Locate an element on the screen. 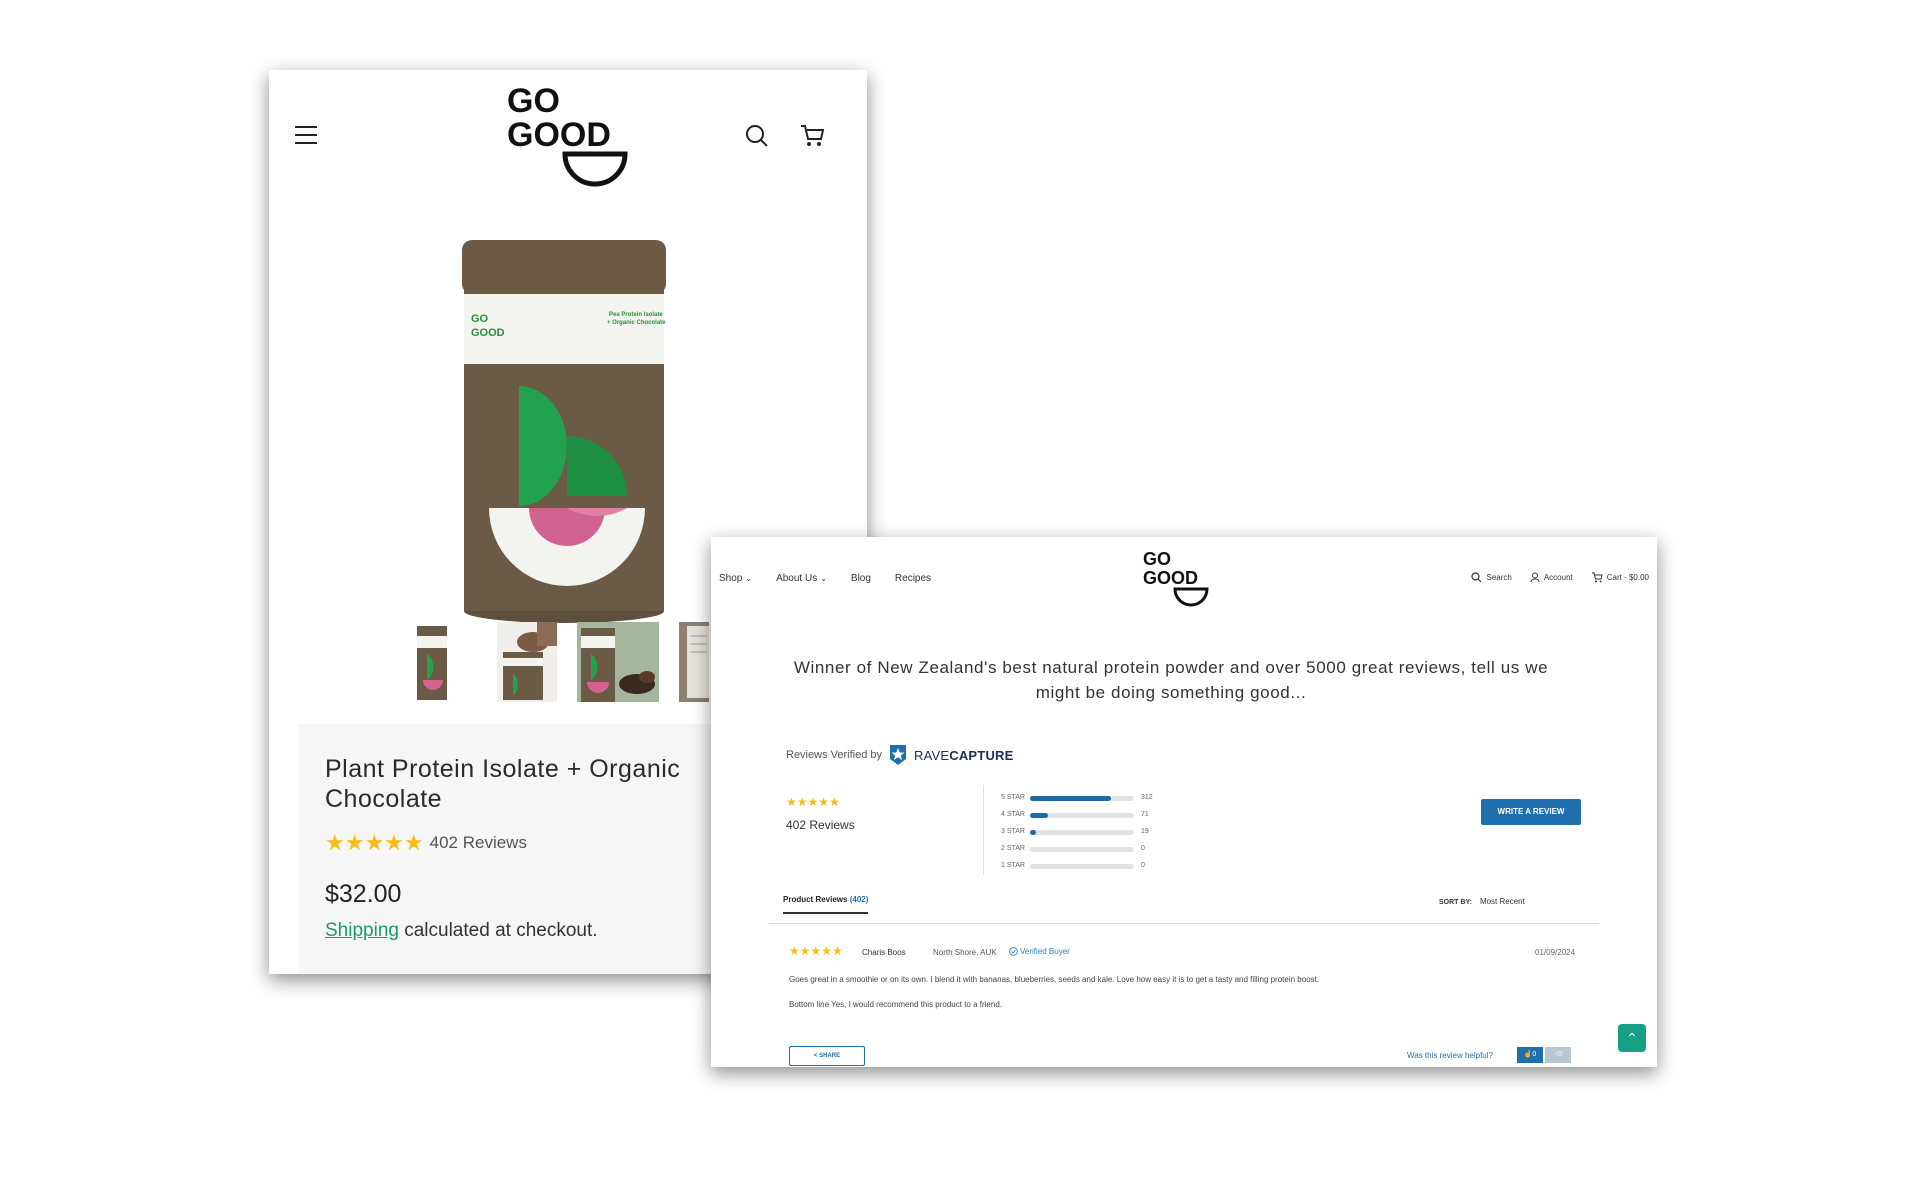  histogram-label: 5 STAR is located at coordinates (1013, 797).